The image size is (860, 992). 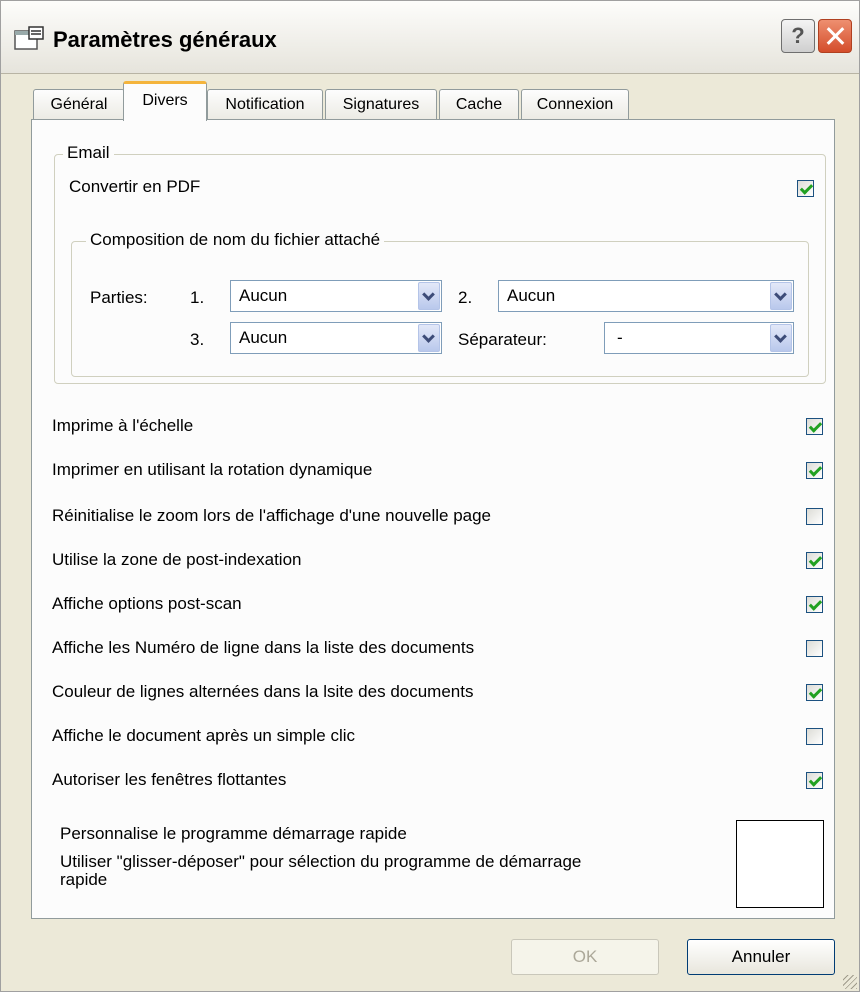 I want to click on settings-window-icon, so click(x=29, y=38).